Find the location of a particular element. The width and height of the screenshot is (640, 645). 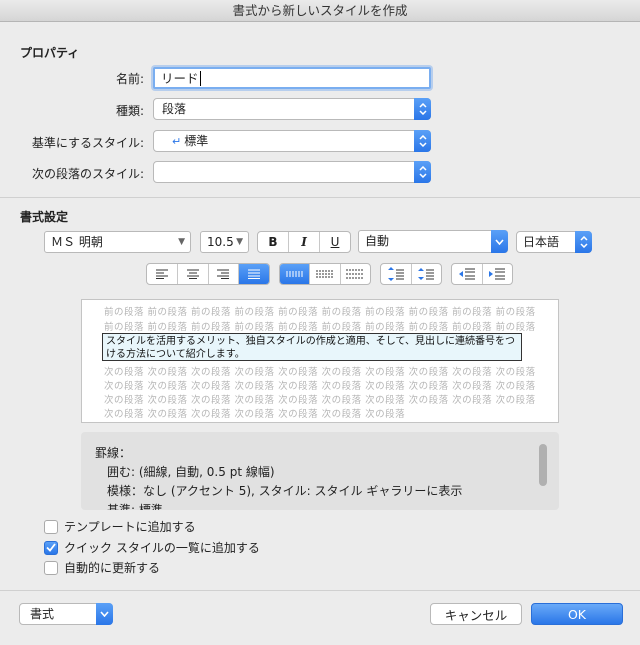

space-before-button is located at coordinates (396, 274).